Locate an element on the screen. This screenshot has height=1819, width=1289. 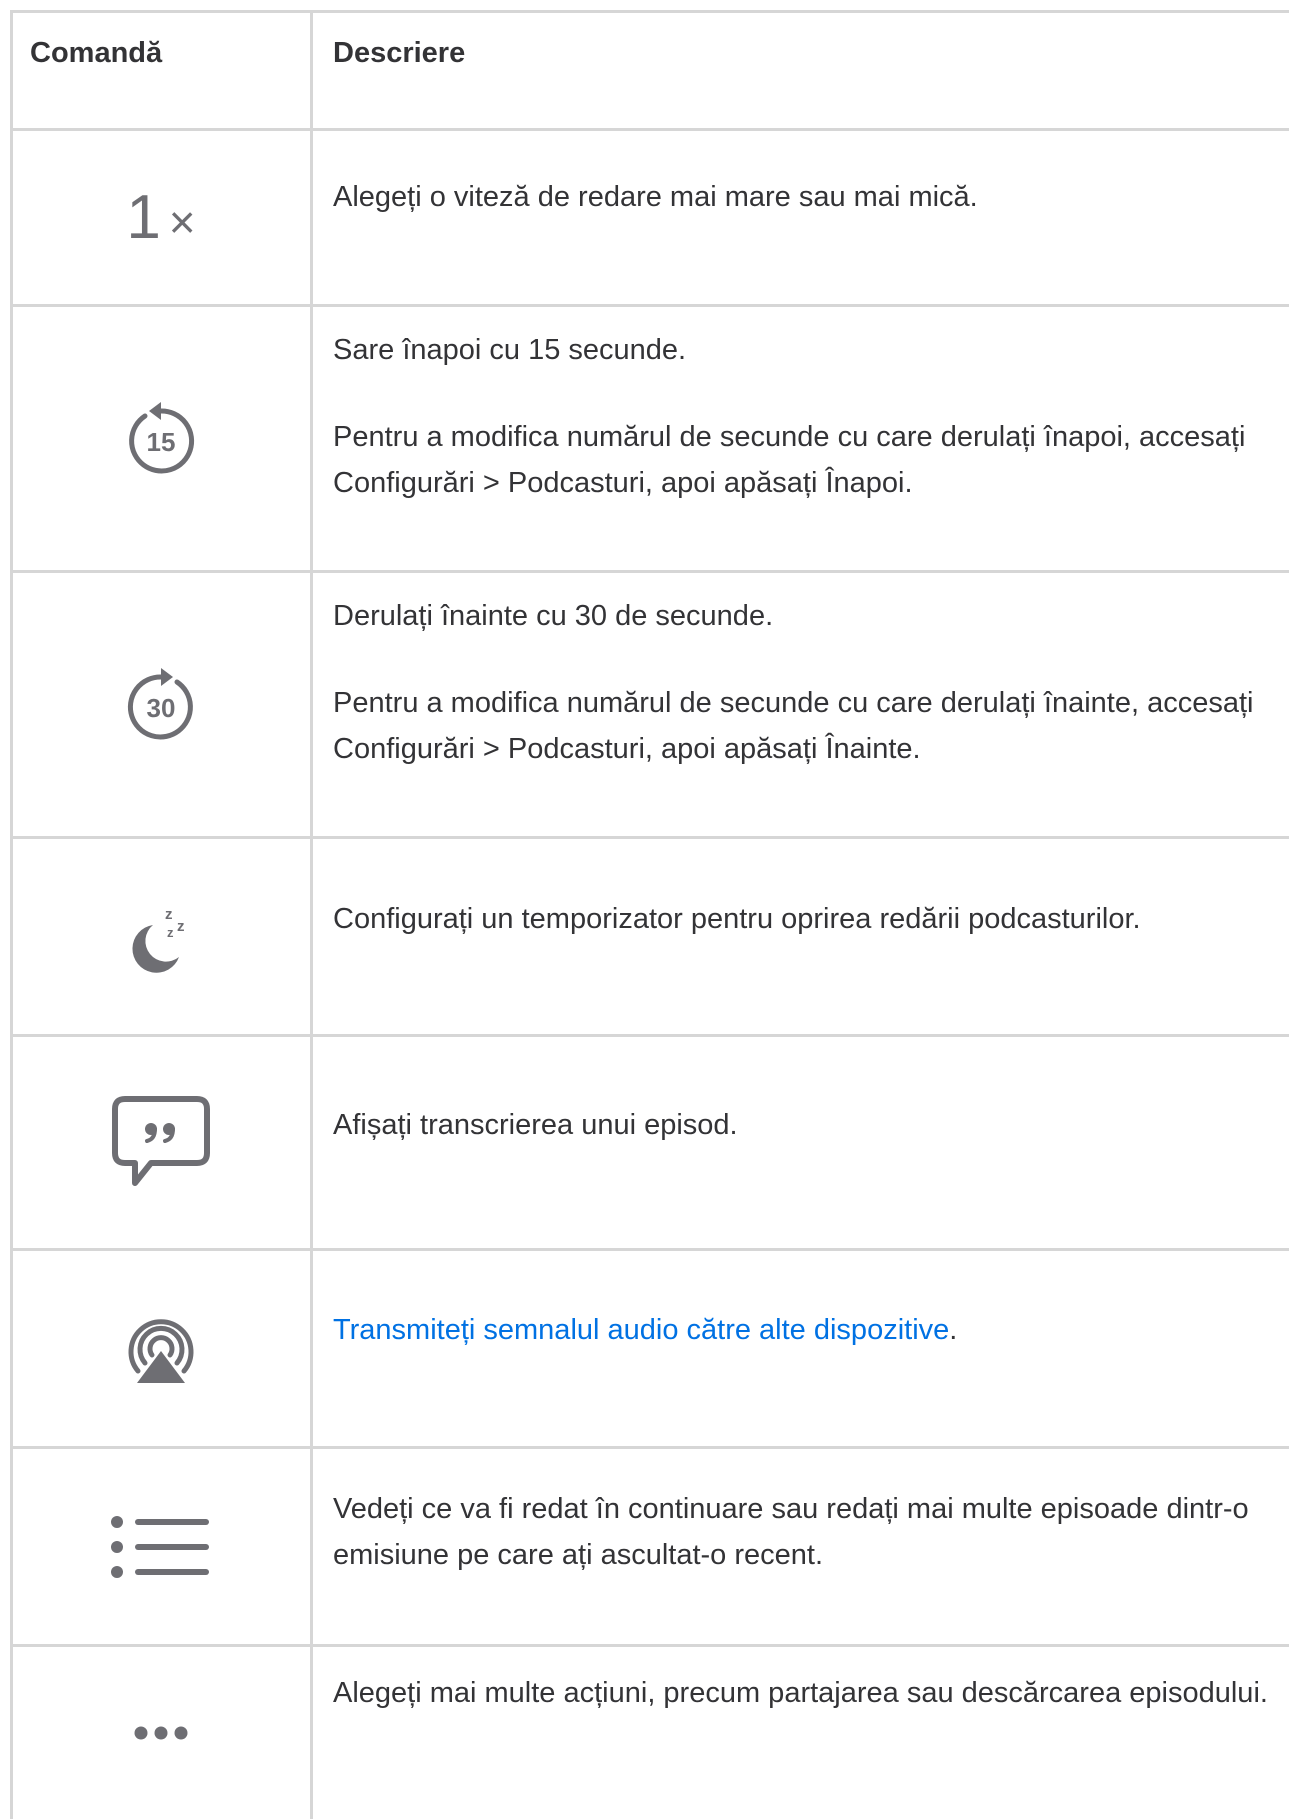
column-divider is located at coordinates (311, 914).